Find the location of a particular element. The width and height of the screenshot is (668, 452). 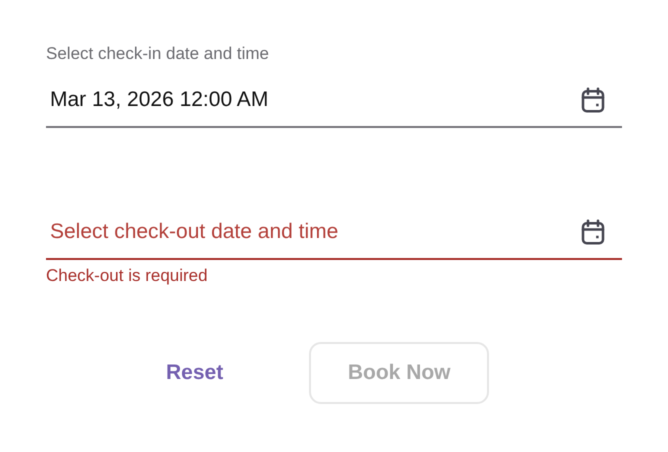

date-time-field: Mar 13, 2026 12:00 AM is located at coordinates (334, 99).